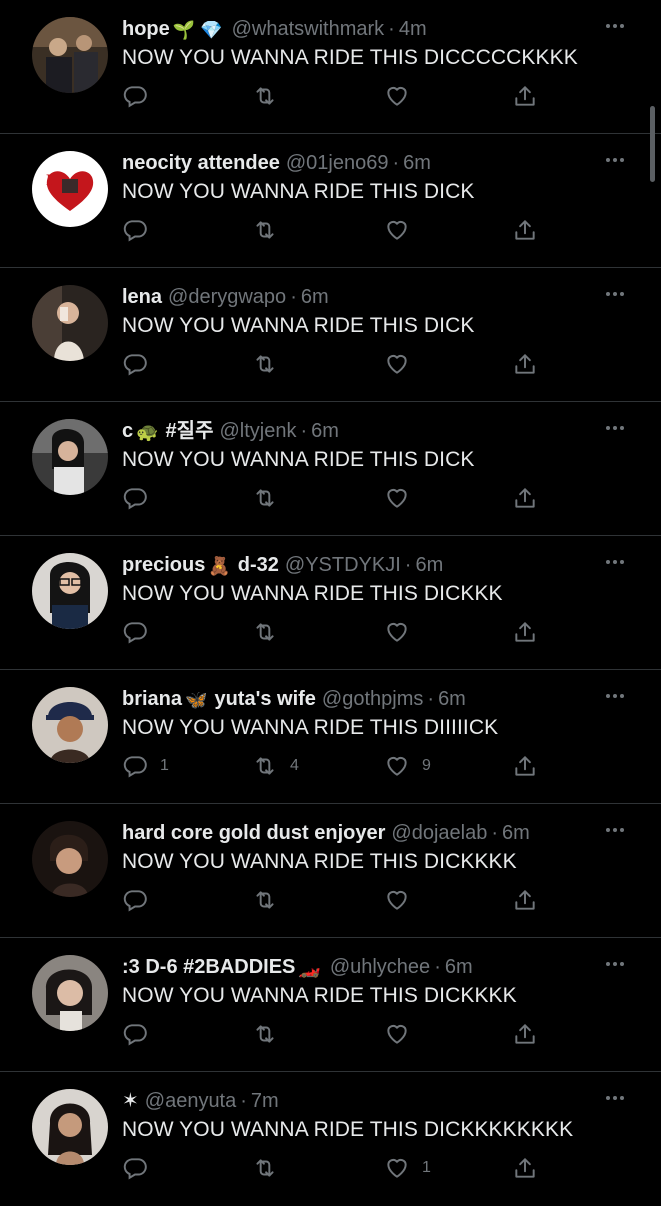  I want to click on display-name: lena, so click(142, 297).